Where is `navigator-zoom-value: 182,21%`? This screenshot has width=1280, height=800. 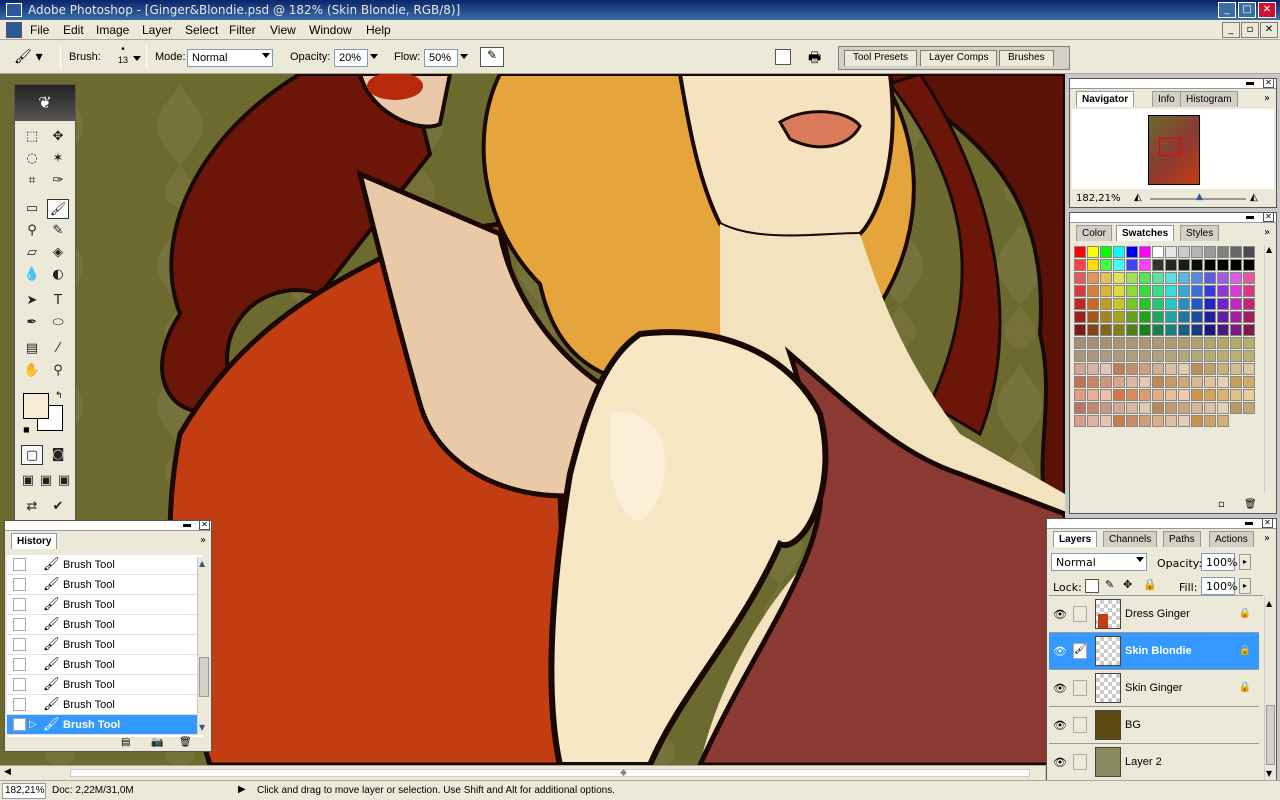
navigator-zoom-value: 182,21% is located at coordinates (1098, 198).